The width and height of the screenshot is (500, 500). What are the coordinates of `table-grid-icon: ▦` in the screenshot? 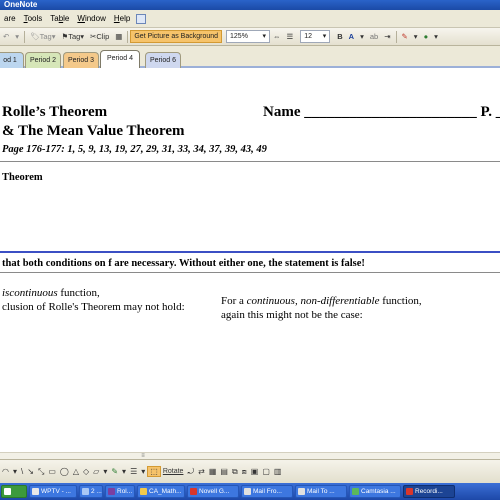 It's located at (118, 36).